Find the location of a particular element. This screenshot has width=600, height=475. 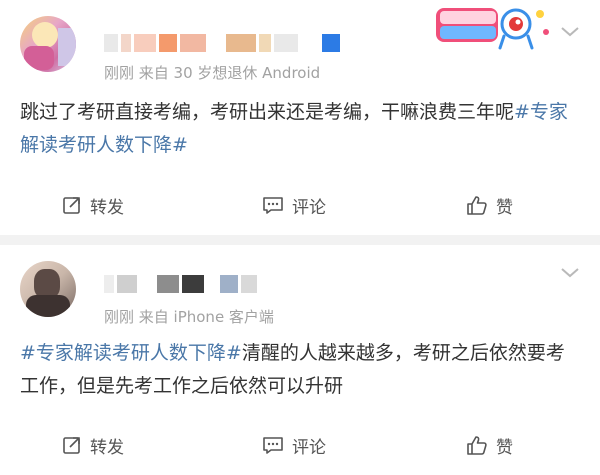

post-text: 跳过了考研直接考编，考研出来还是考编，干嘛浪费三年呢 is located at coordinates (267, 112).